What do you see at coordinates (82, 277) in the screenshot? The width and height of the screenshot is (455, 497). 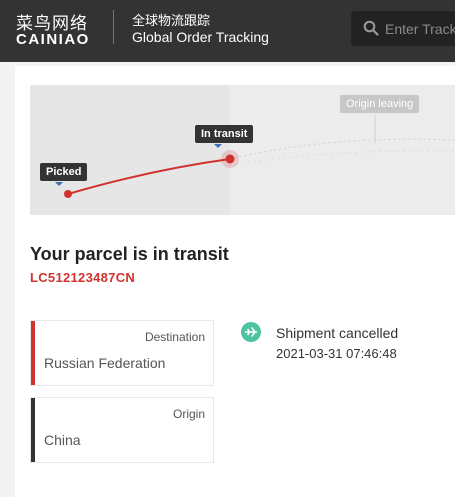 I see `tracking-number: LC512123487CN` at bounding box center [82, 277].